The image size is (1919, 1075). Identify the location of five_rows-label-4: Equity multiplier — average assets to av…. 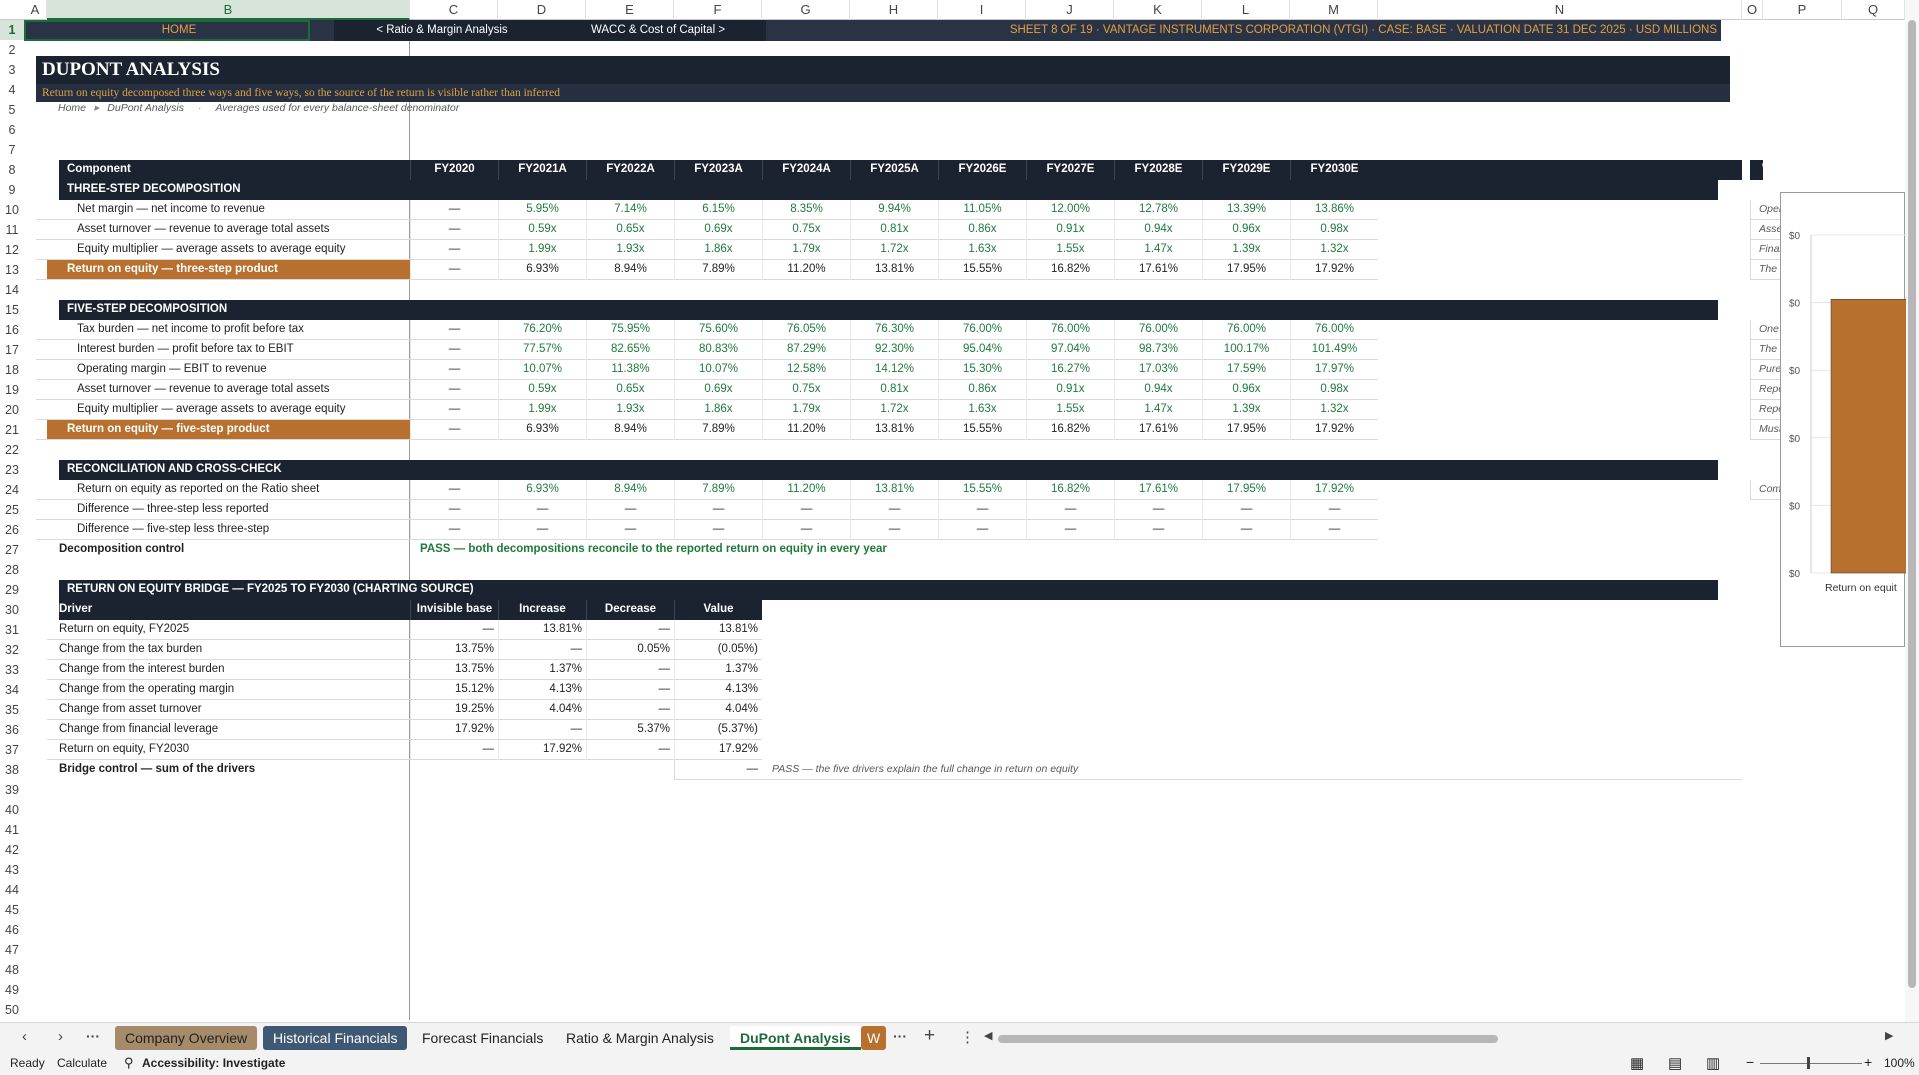
(228, 410).